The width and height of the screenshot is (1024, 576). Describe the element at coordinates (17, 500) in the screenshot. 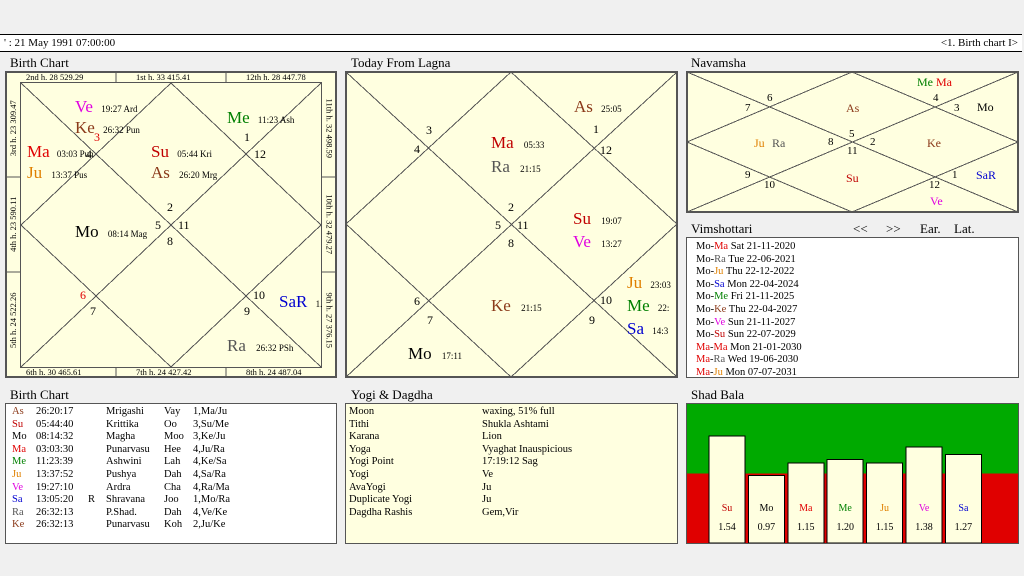

I see `cell-planet: Sa` at that location.